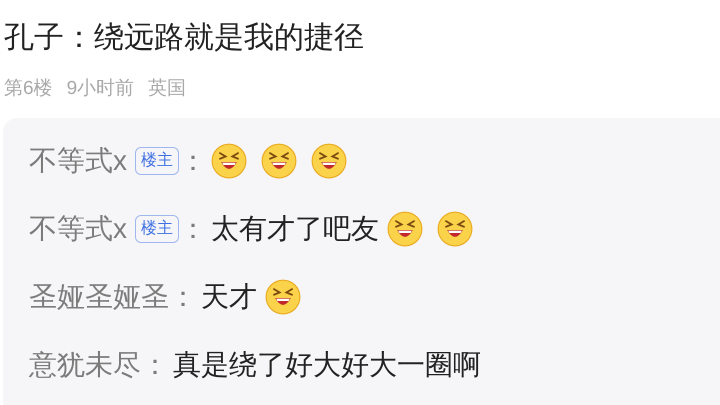 The image size is (720, 405). What do you see at coordinates (167, 89) in the screenshot?
I see `post-location: 英国` at bounding box center [167, 89].